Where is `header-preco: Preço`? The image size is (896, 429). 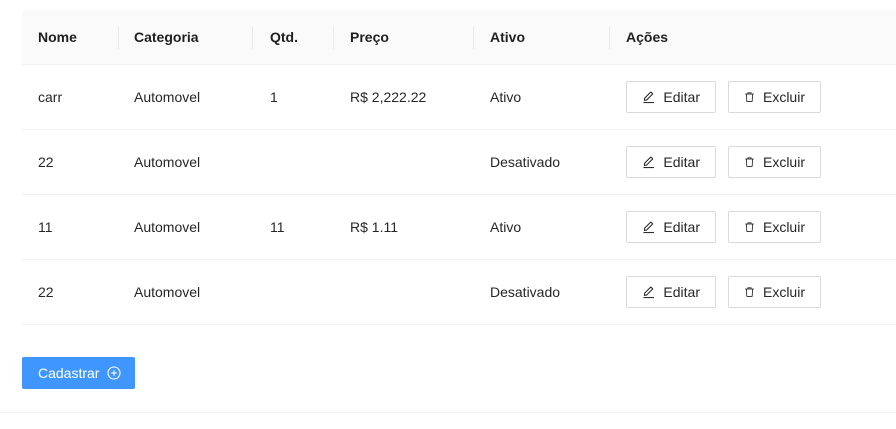 header-preco: Preço is located at coordinates (369, 37).